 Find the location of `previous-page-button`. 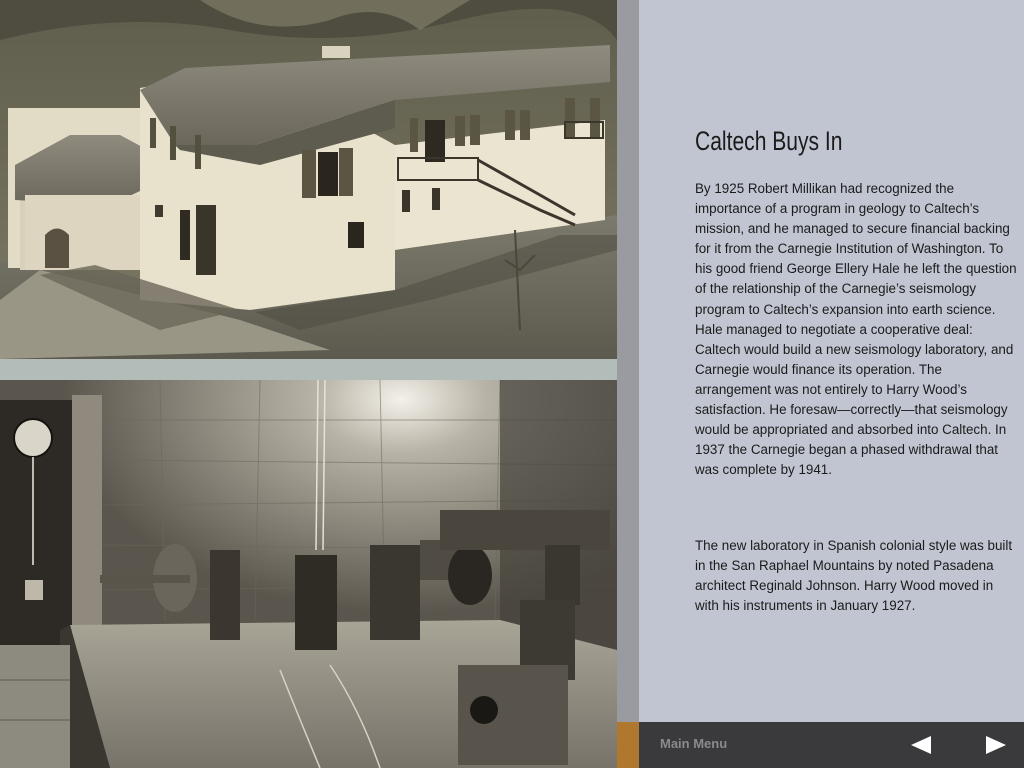

previous-page-button is located at coordinates (921, 745).